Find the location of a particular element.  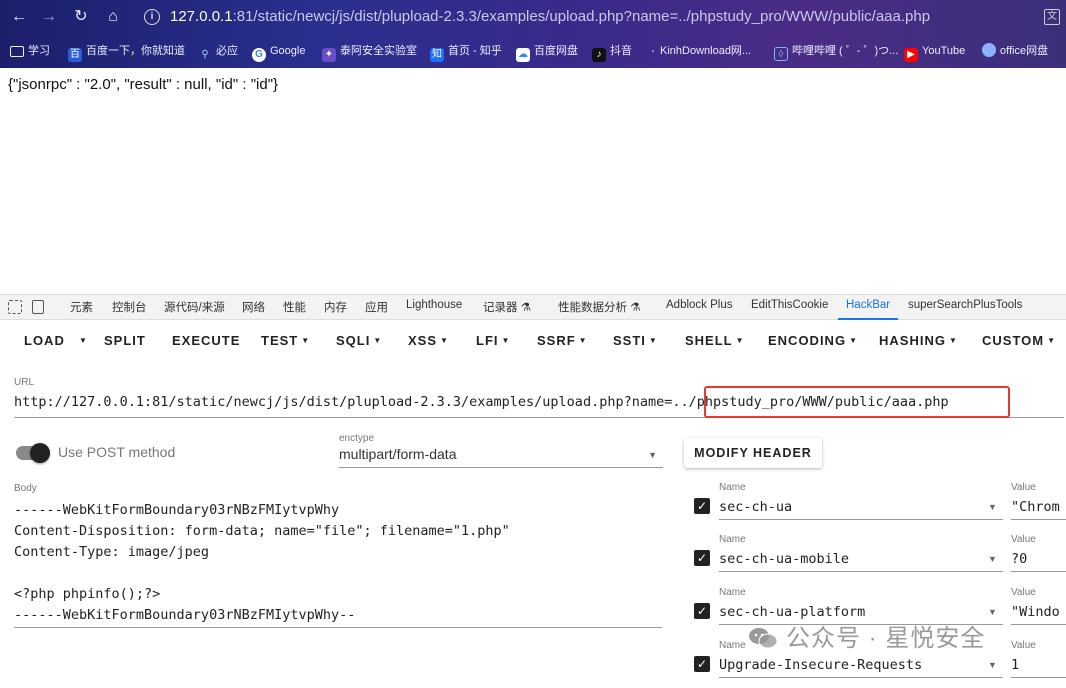

menu-label: TEST is located at coordinates (280, 340).